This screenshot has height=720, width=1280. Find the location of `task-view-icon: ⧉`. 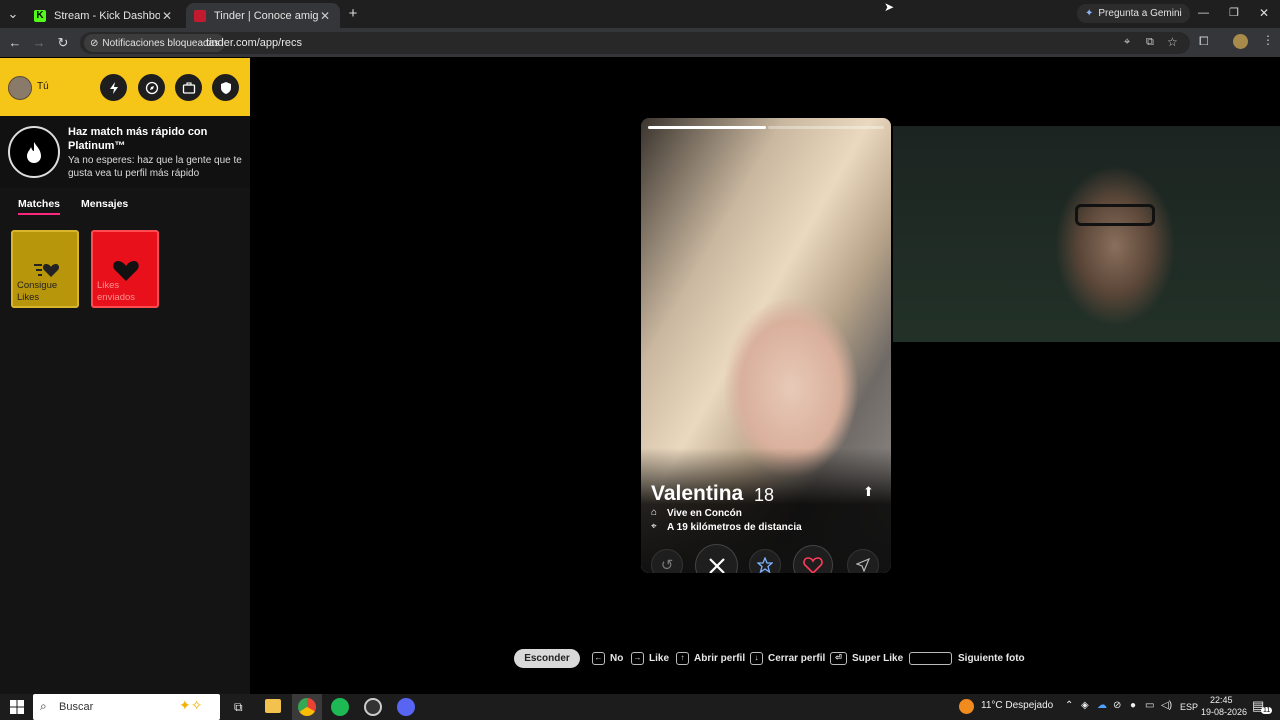

task-view-icon: ⧉ is located at coordinates (238, 707).